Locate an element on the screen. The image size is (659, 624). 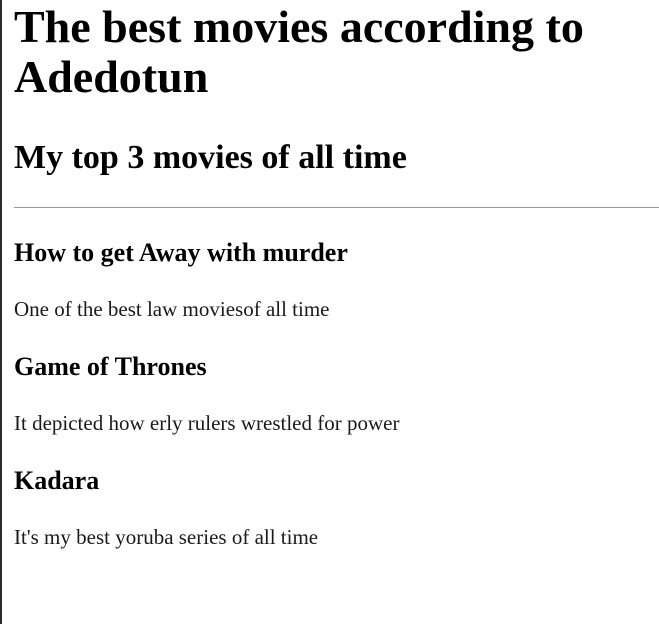
movie-description: It's my best yoruba series of all time is located at coordinates (166, 537).